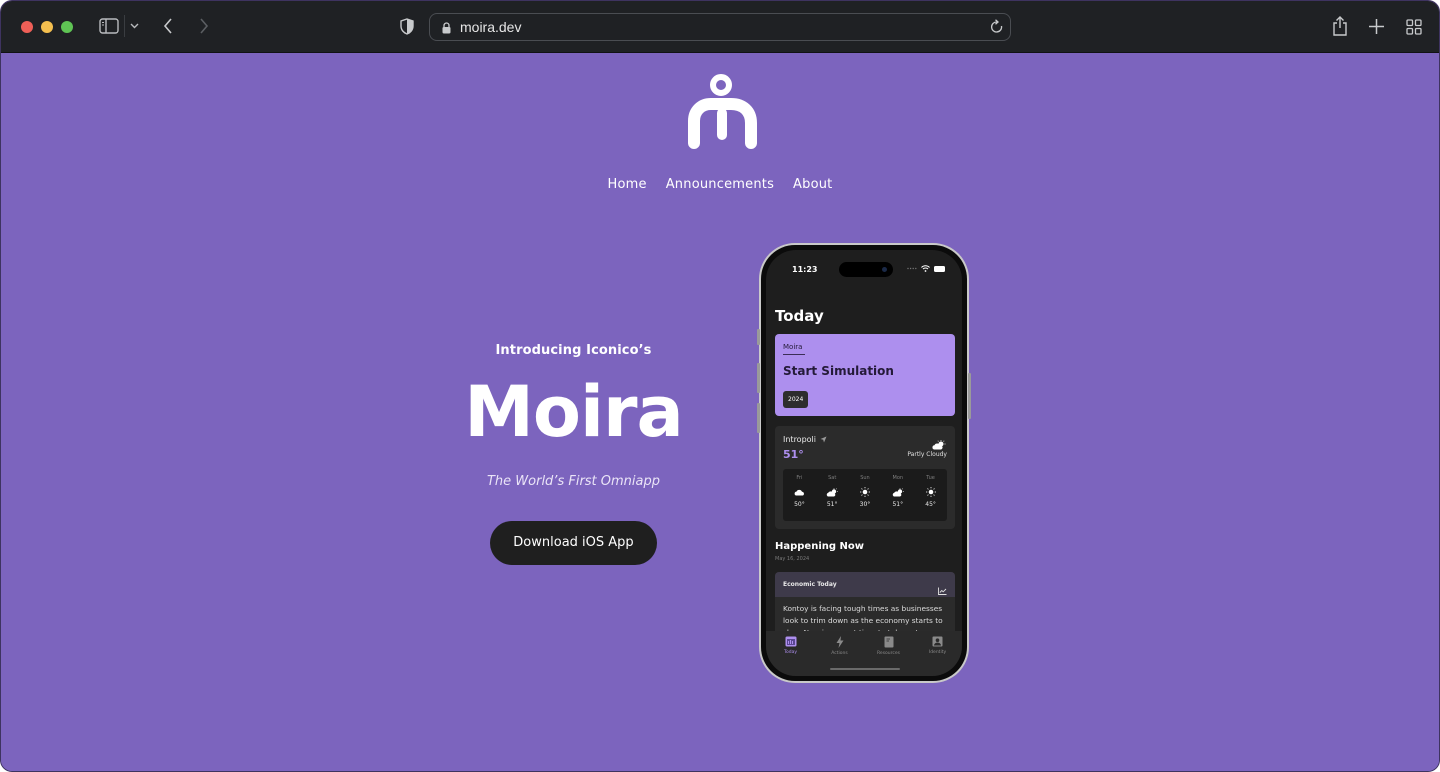  What do you see at coordinates (627, 184) in the screenshot?
I see `nav-home: Home` at bounding box center [627, 184].